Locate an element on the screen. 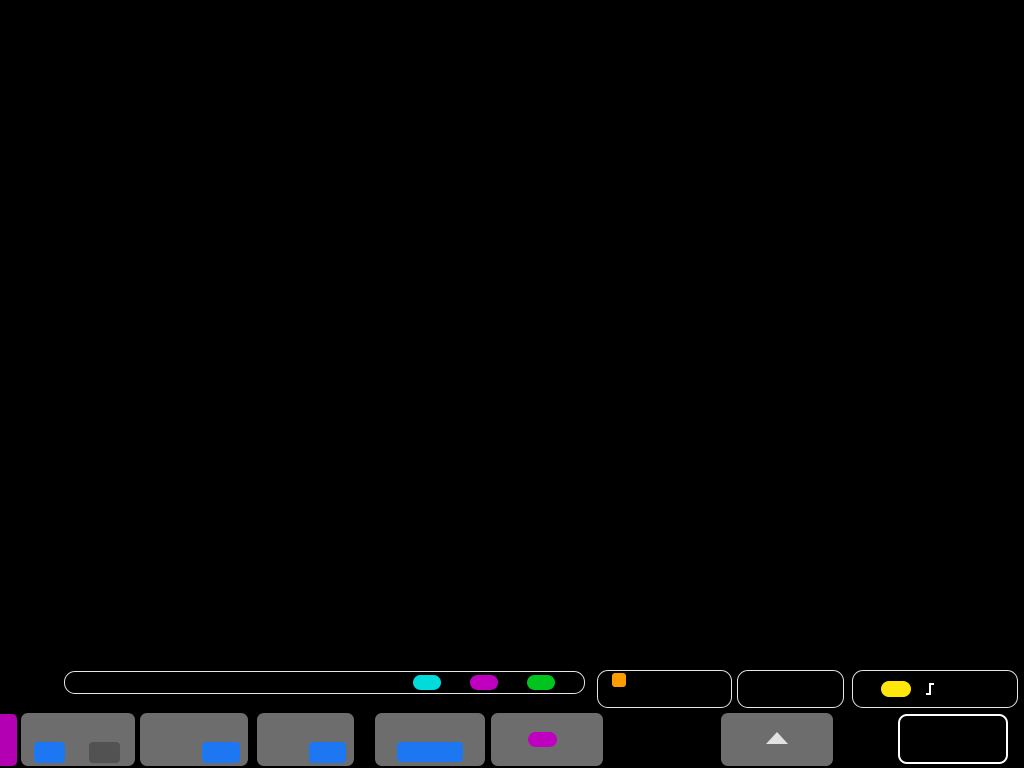 Image resolution: width=1024 pixels, height=768 pixels. bandwidth-button is located at coordinates (430, 739).